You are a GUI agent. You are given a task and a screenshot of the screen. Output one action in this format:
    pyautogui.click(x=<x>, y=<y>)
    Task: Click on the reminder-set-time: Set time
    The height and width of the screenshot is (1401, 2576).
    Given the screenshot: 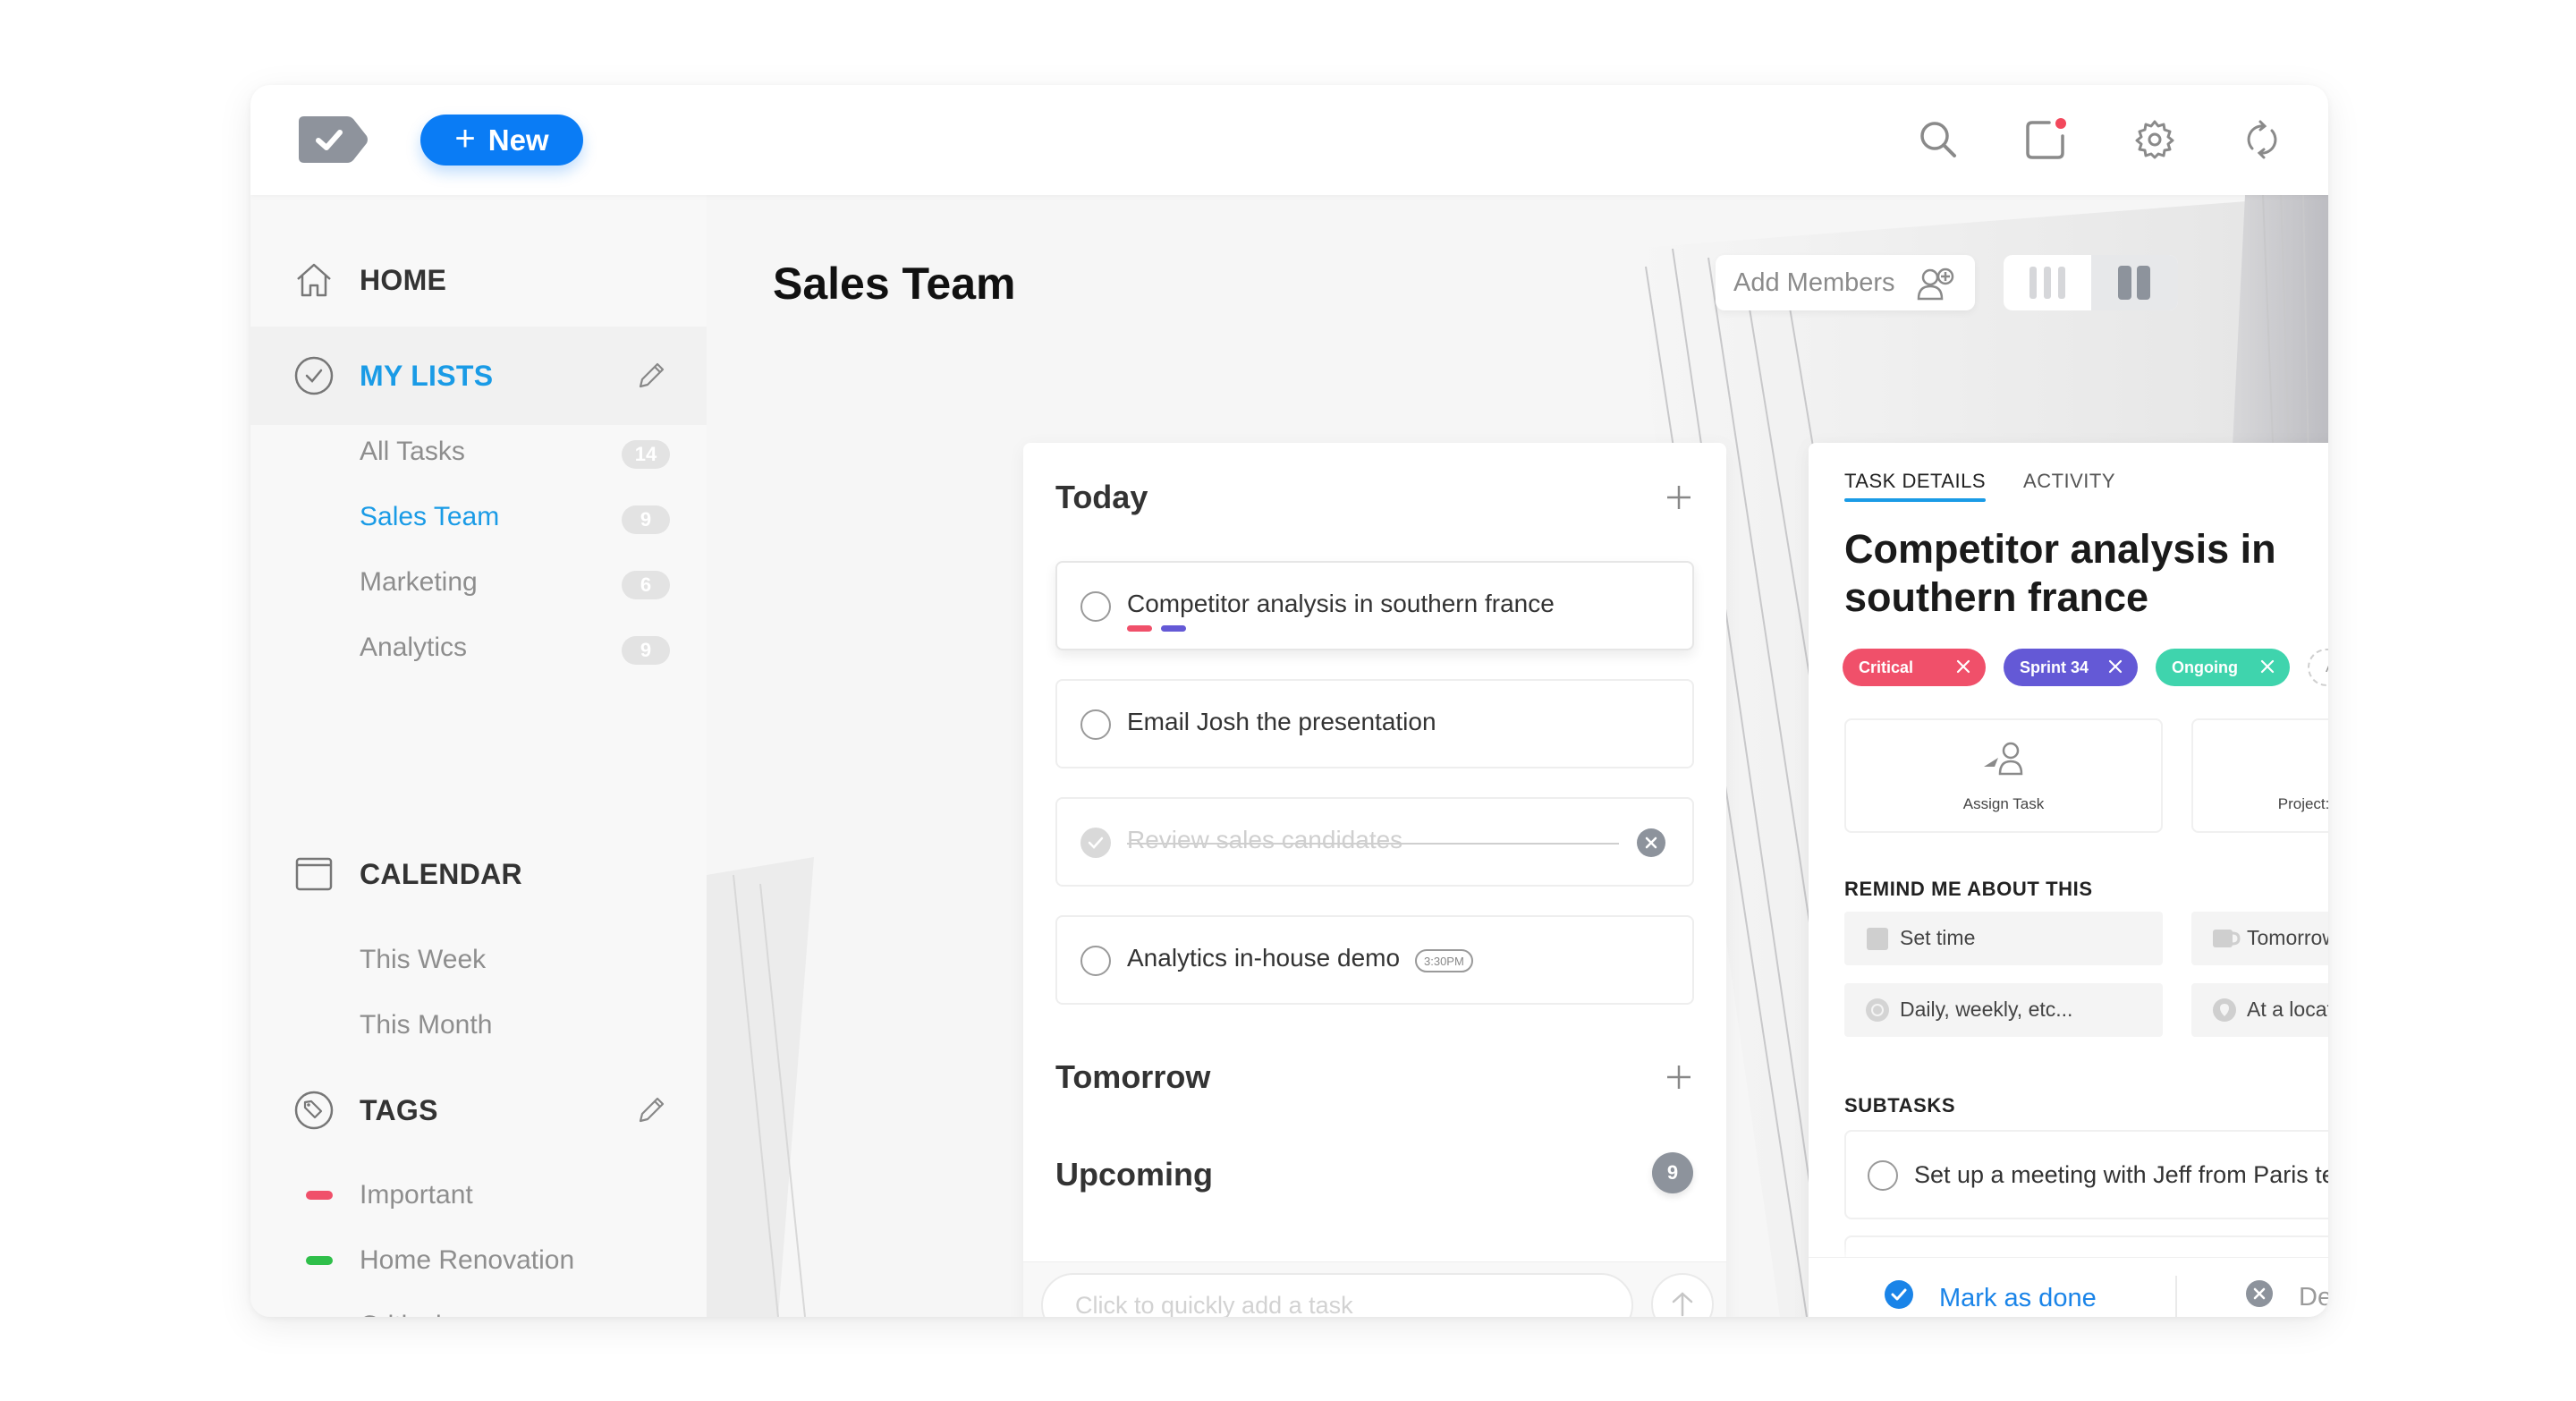 What is the action you would take?
    pyautogui.click(x=2003, y=938)
    